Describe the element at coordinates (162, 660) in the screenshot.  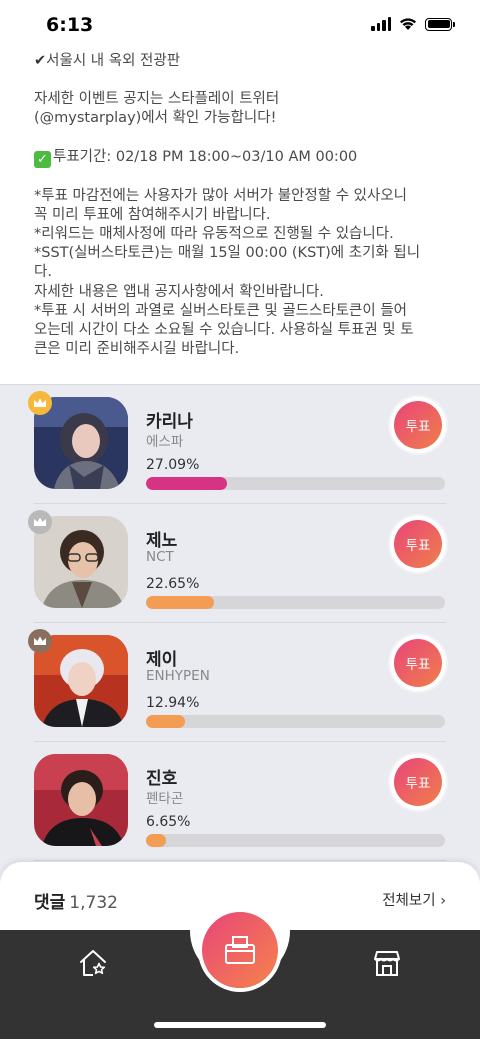
I see `candidate-name: 제이` at that location.